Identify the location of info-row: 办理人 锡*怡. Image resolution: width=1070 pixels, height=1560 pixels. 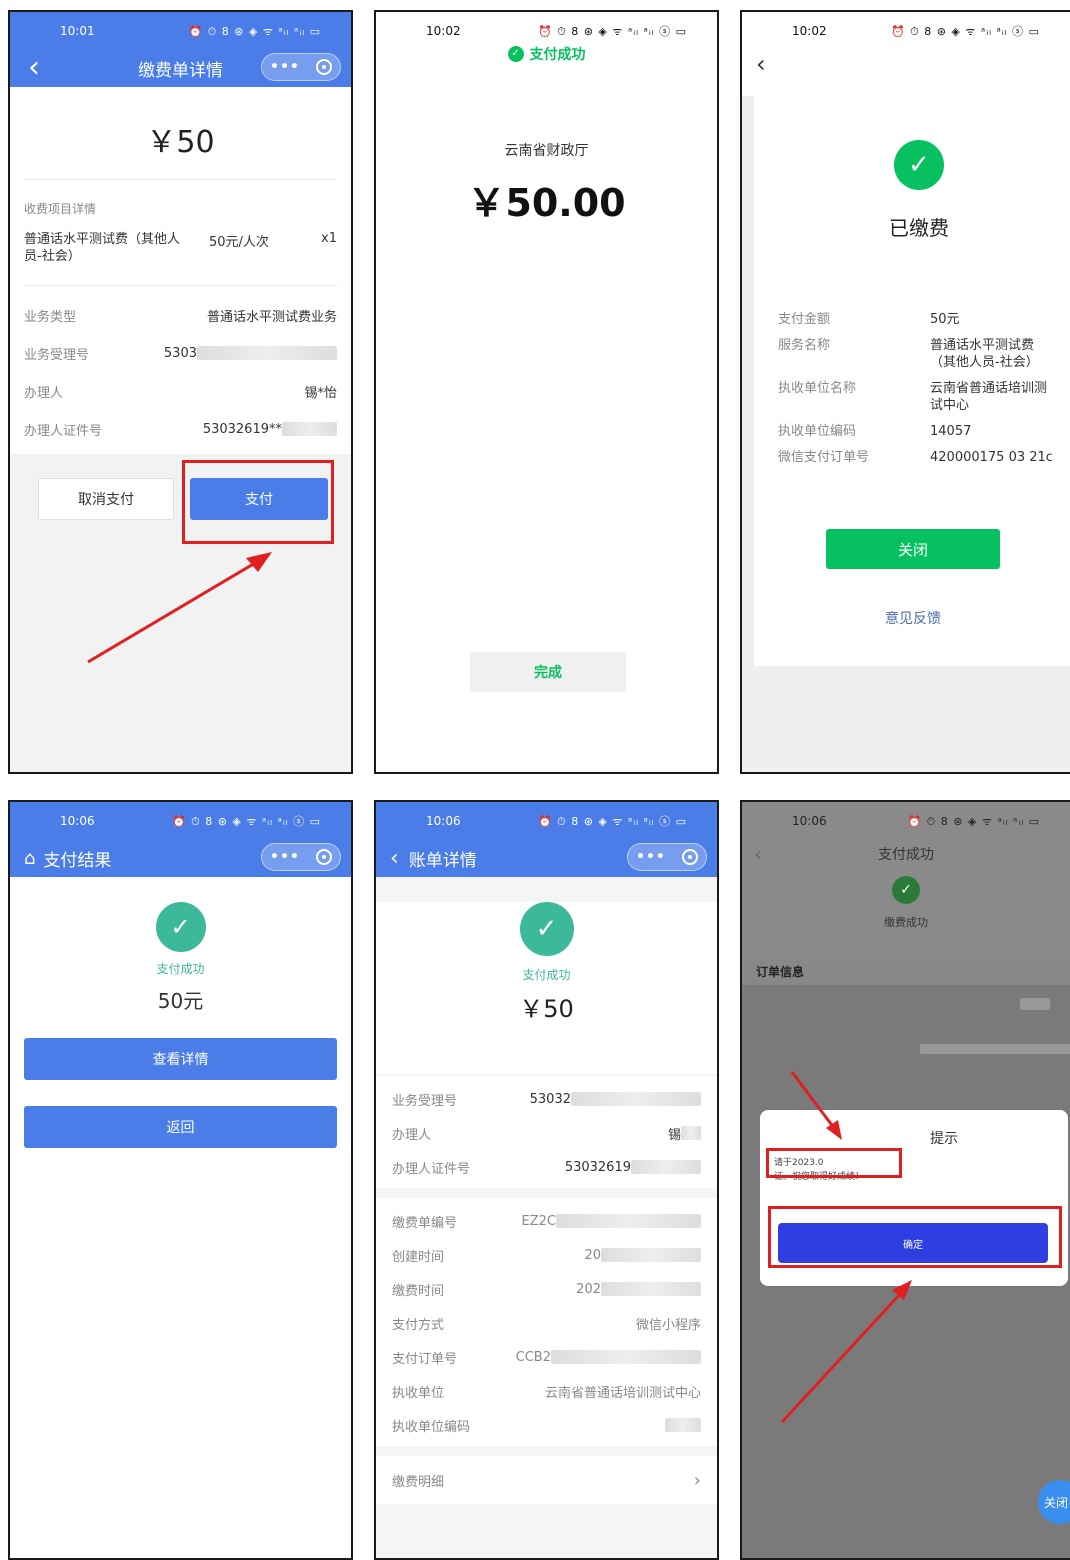
(180, 391).